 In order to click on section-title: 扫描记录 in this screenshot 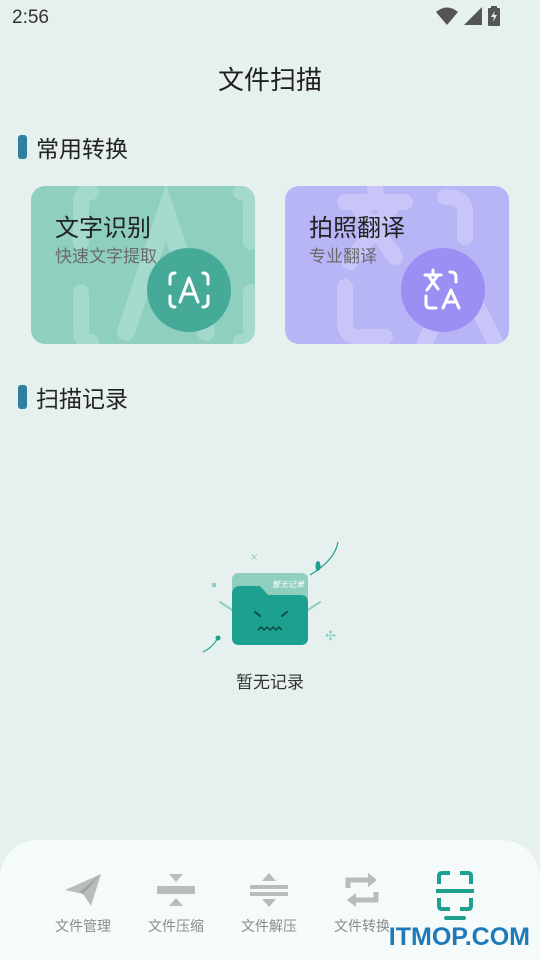, I will do `click(82, 400)`.